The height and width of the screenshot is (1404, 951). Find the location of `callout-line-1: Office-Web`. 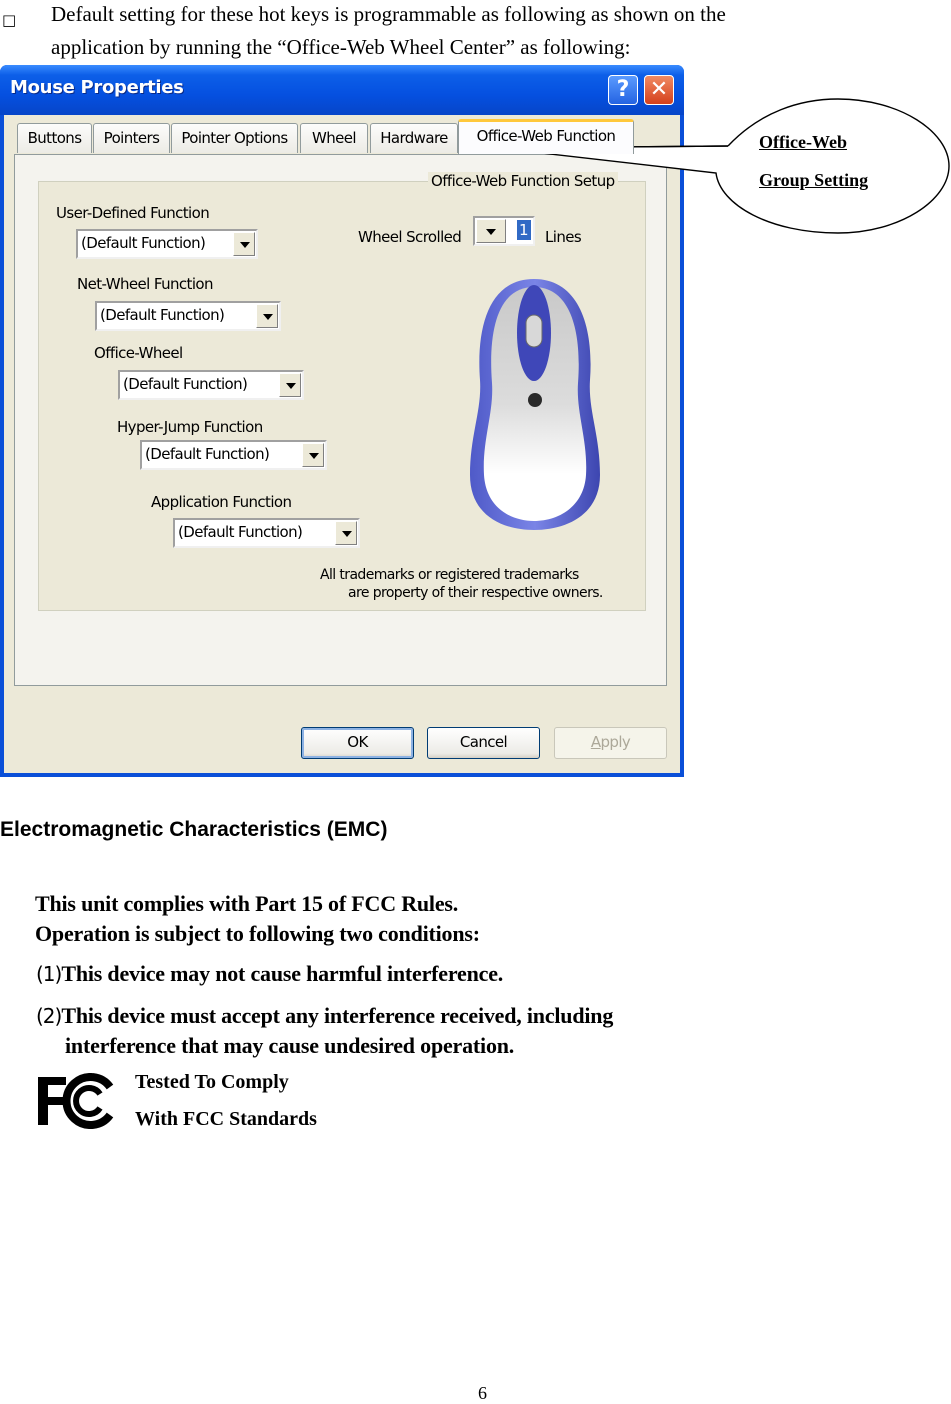

callout-line-1: Office-Web is located at coordinates (803, 142).